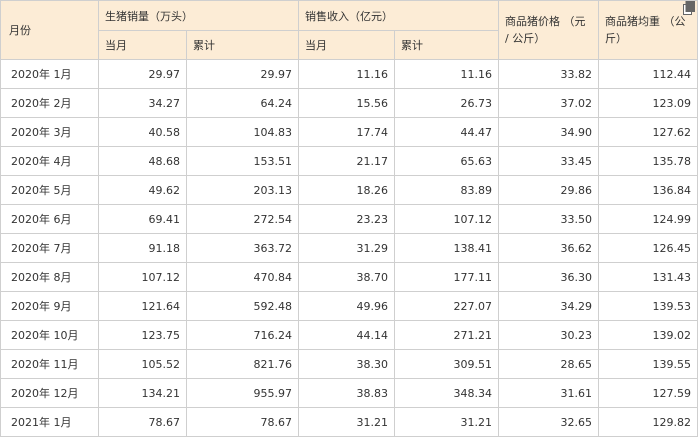 This screenshot has height=437, width=700. I want to click on cell-revenue-cumulative: 227.07, so click(446, 306).